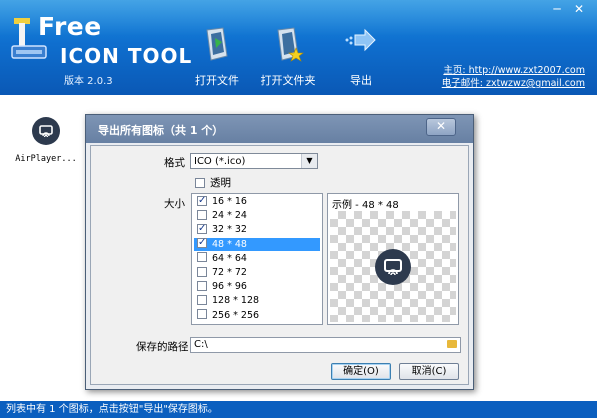 This screenshot has height=418, width=597. Describe the element at coordinates (361, 57) in the screenshot. I see `export-button: 导出` at that location.